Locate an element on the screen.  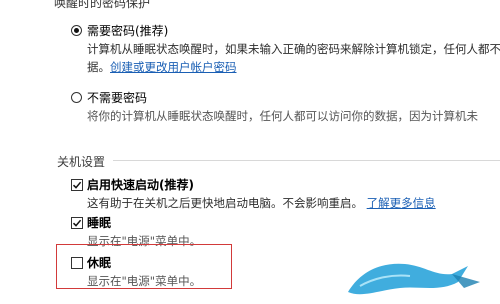
hibernate-checkbox is located at coordinates (77, 263).